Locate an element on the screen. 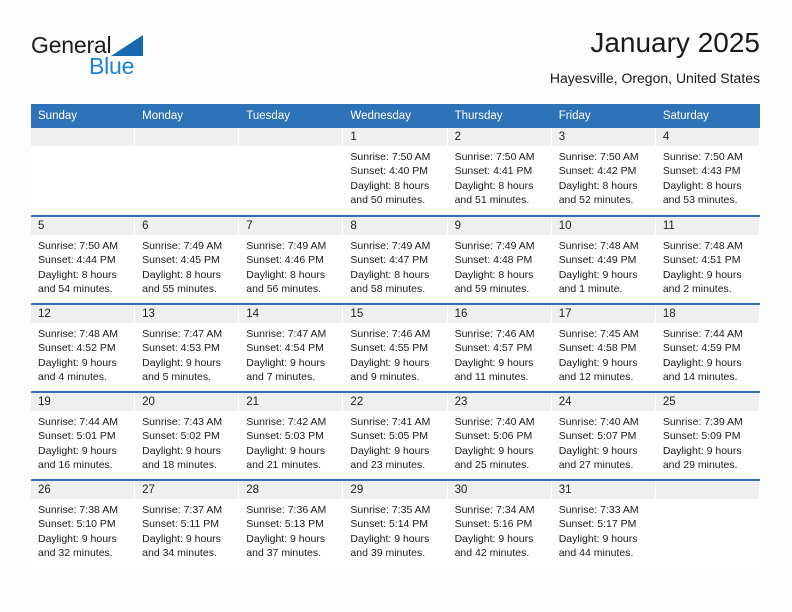  day-info-line: Sunset: 5:14 PM is located at coordinates (389, 524).